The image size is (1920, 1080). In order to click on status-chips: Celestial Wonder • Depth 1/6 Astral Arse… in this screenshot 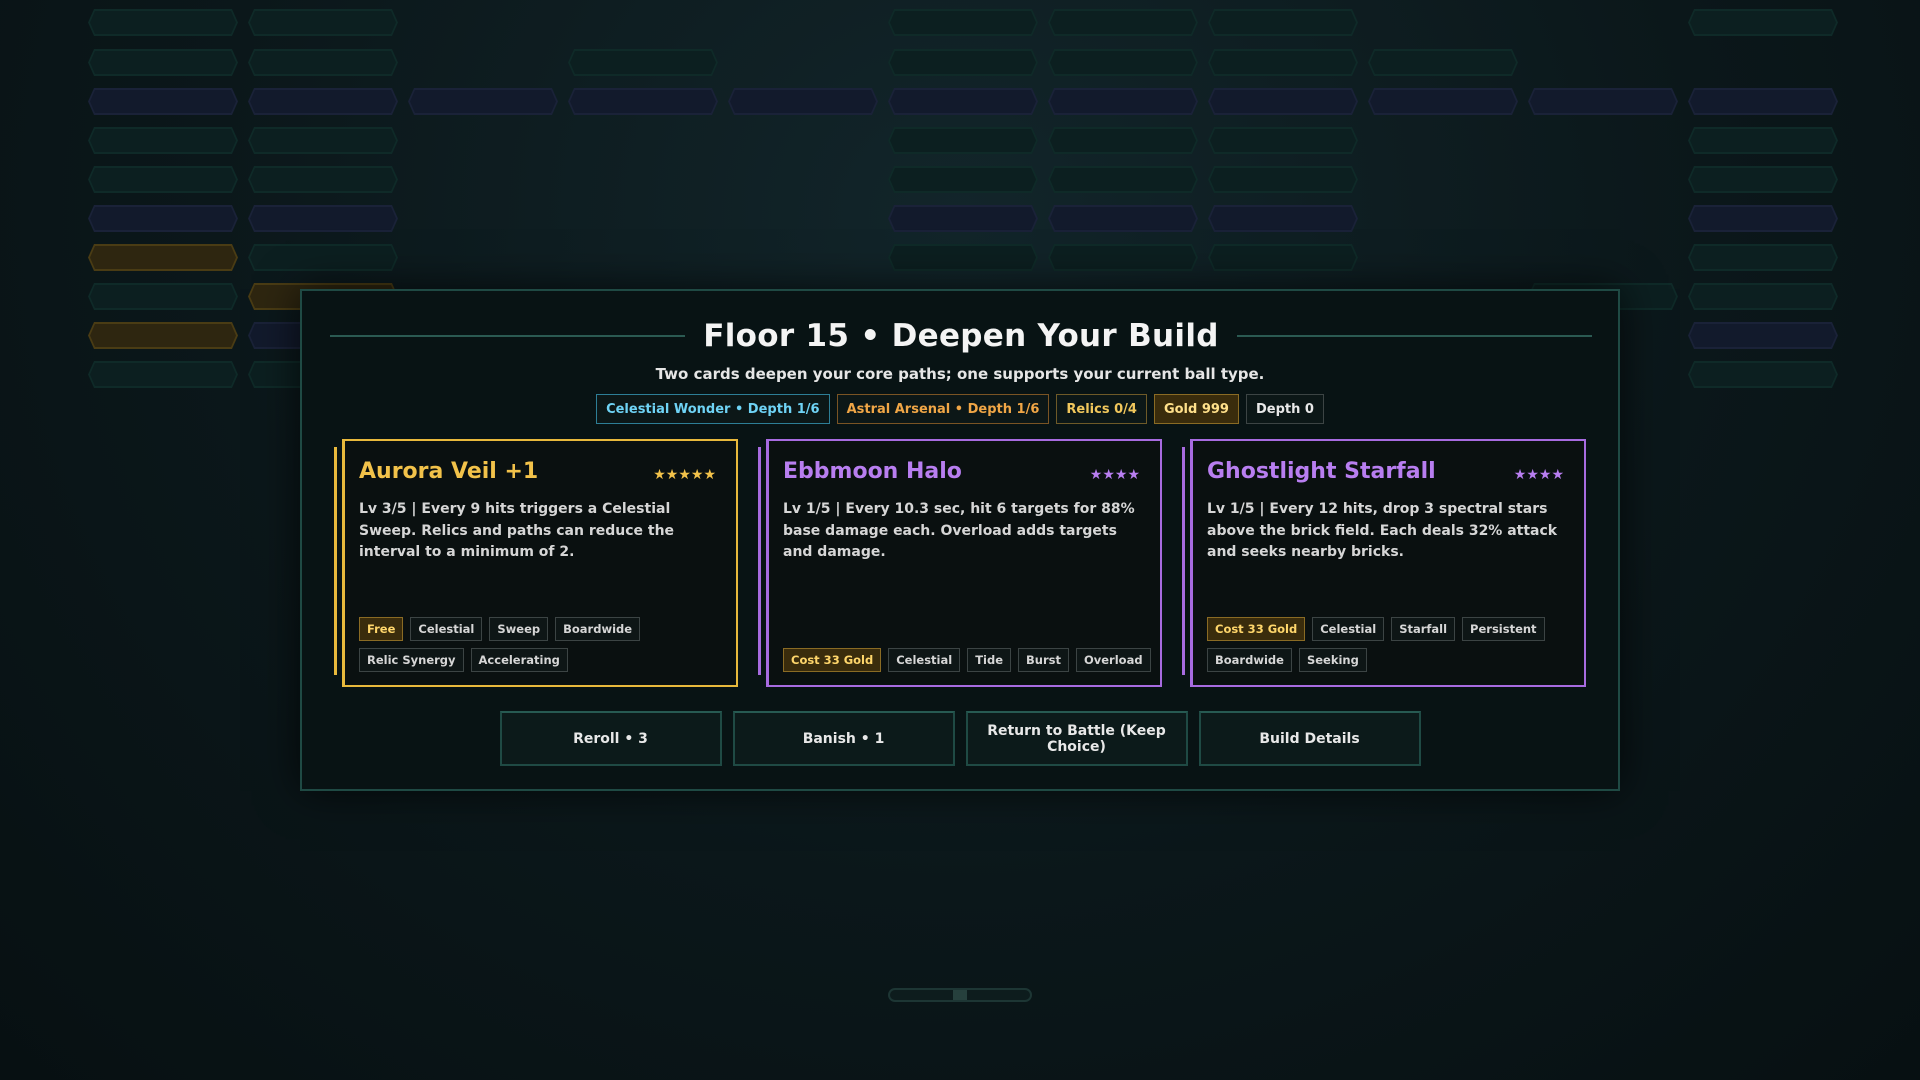, I will do `click(960, 409)`.